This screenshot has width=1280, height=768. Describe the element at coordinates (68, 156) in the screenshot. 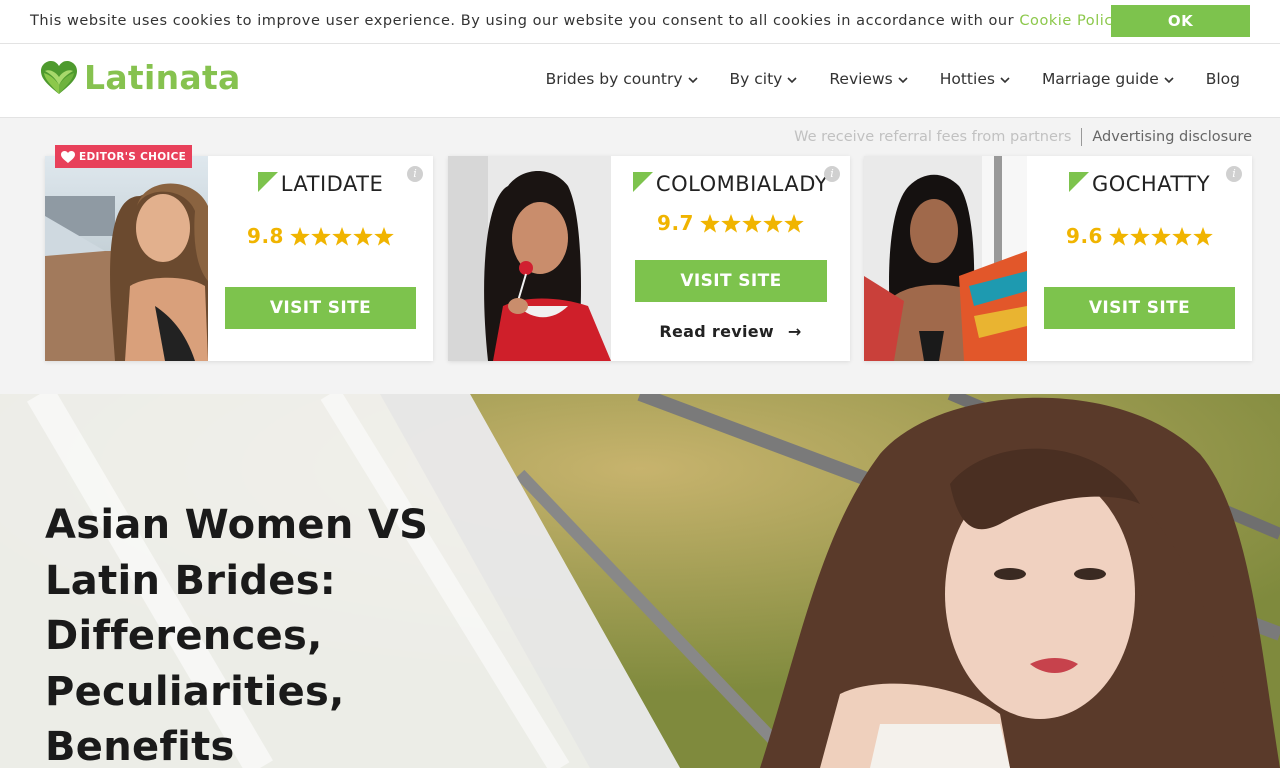

I see `heart-icon` at that location.